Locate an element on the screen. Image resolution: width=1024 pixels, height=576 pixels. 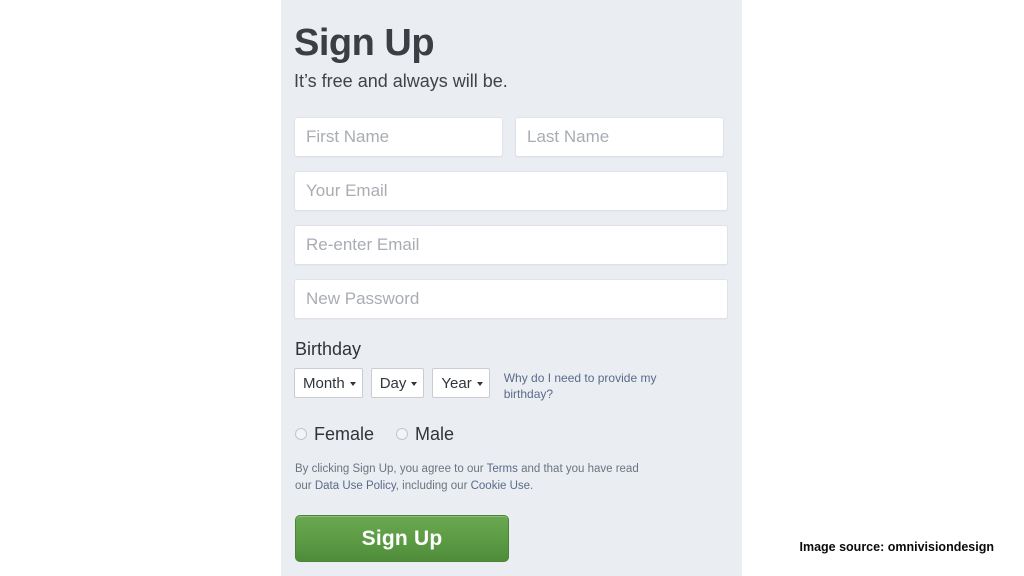
first-name-input is located at coordinates (398, 137).